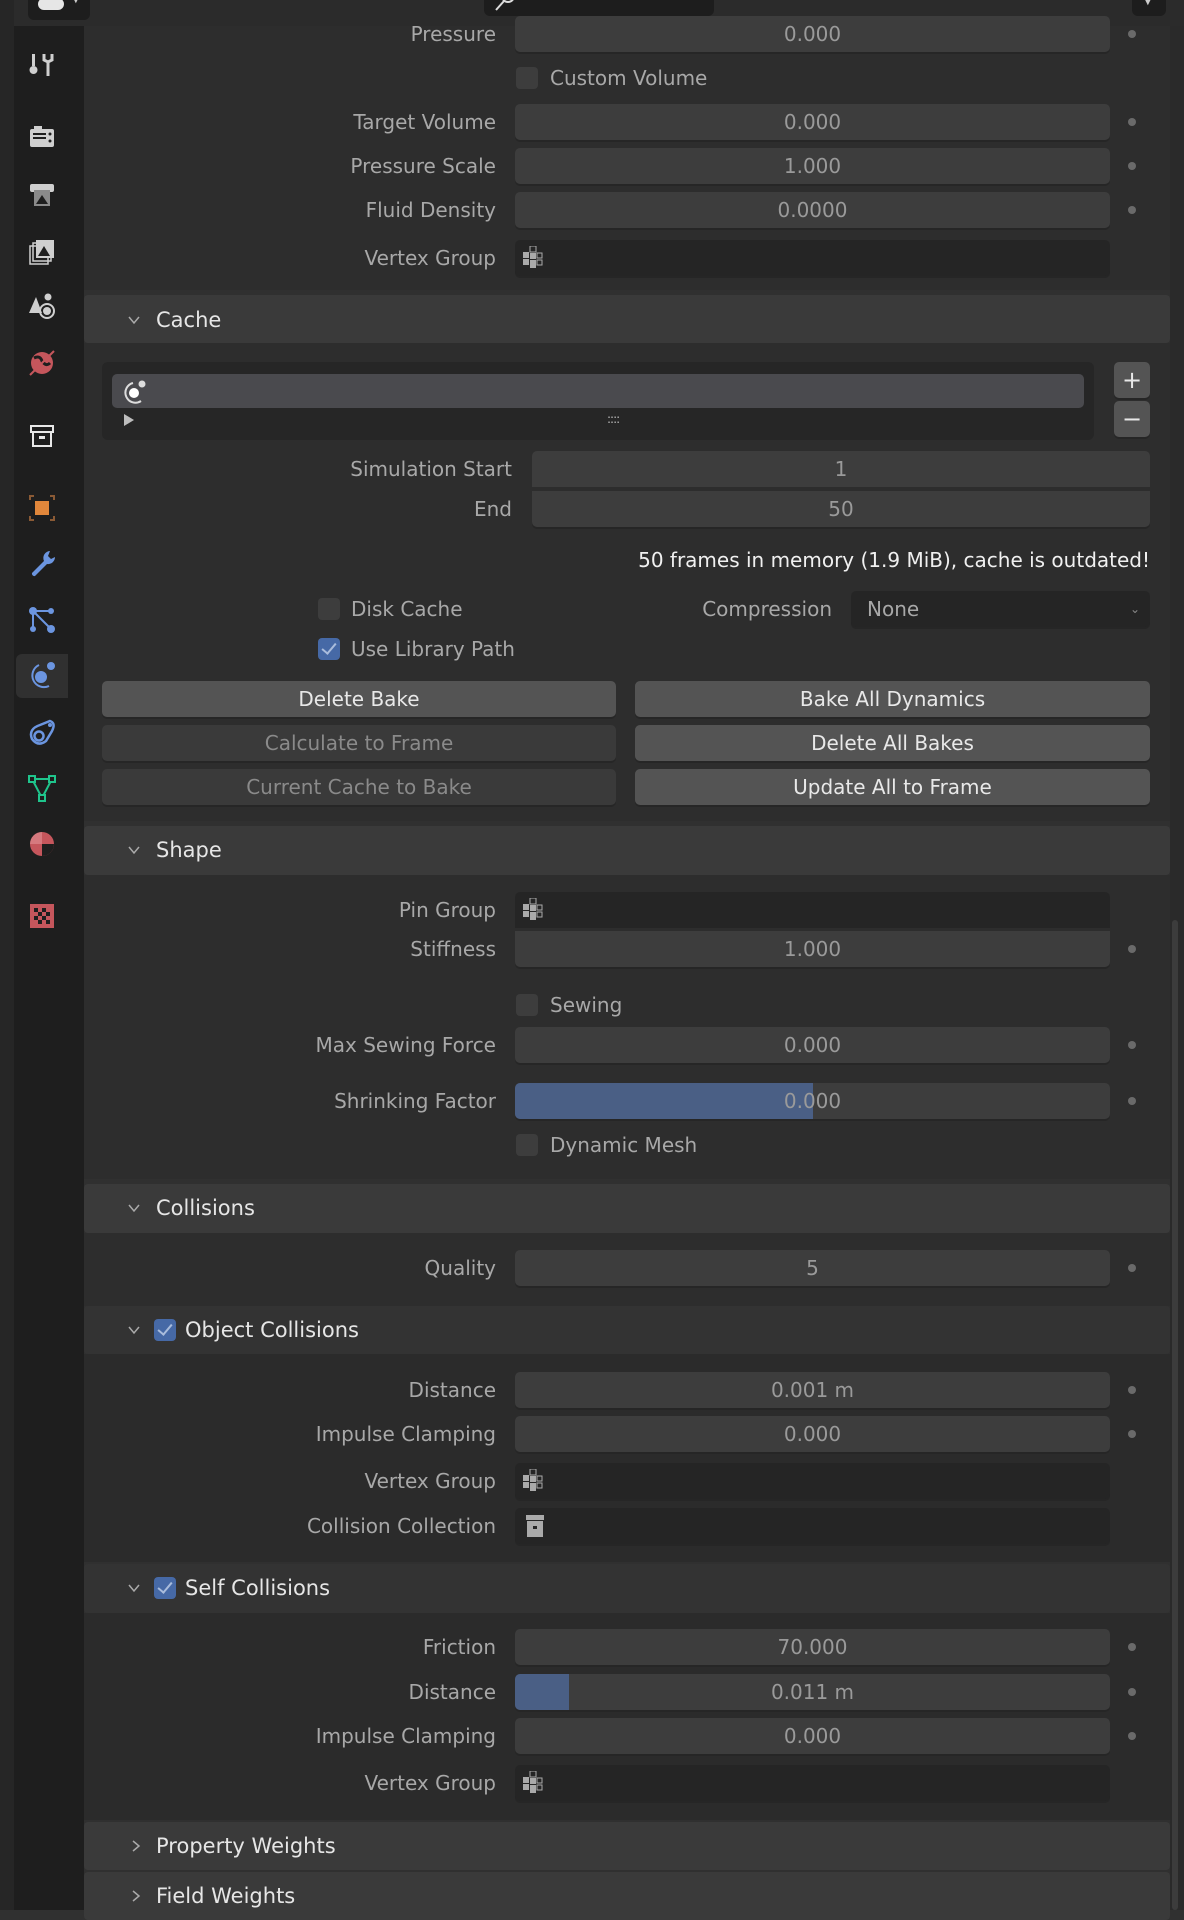 This screenshot has height=1920, width=1184. I want to click on sidebar-tab-constraints, so click(42, 733).